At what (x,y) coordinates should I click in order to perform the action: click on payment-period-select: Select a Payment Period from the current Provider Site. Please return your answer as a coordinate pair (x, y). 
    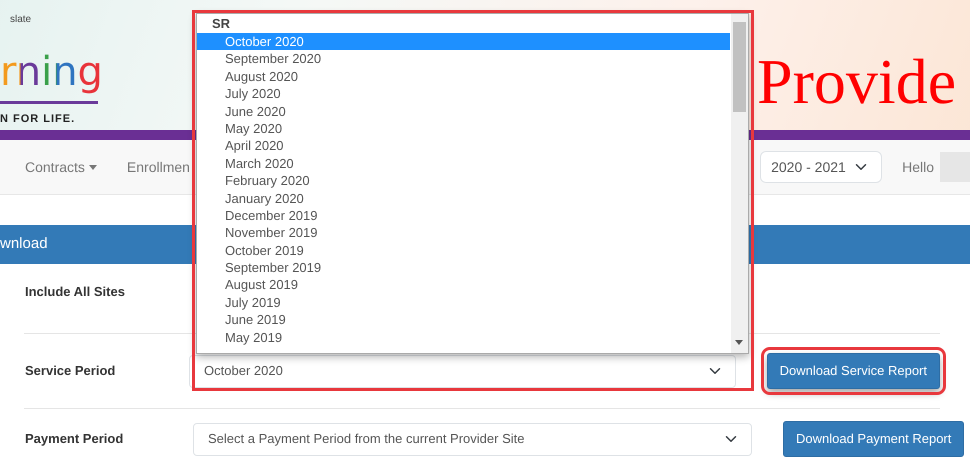
    Looking at the image, I should click on (472, 439).